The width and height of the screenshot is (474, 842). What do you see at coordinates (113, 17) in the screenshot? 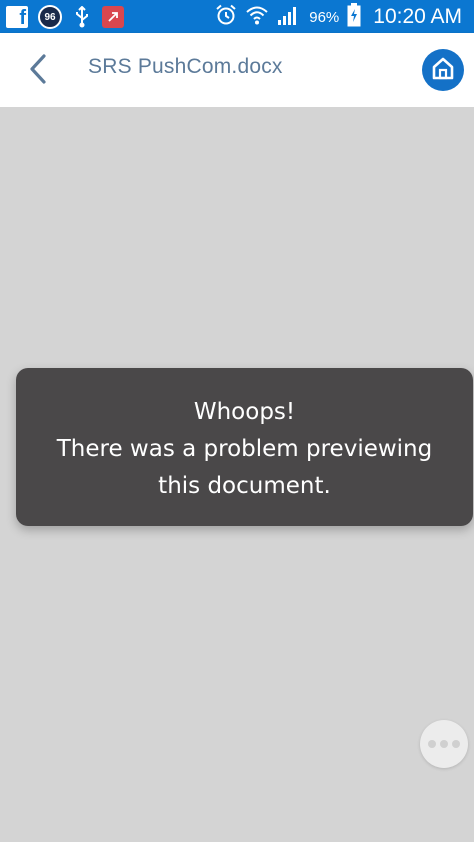
I see `app-notification-icon` at bounding box center [113, 17].